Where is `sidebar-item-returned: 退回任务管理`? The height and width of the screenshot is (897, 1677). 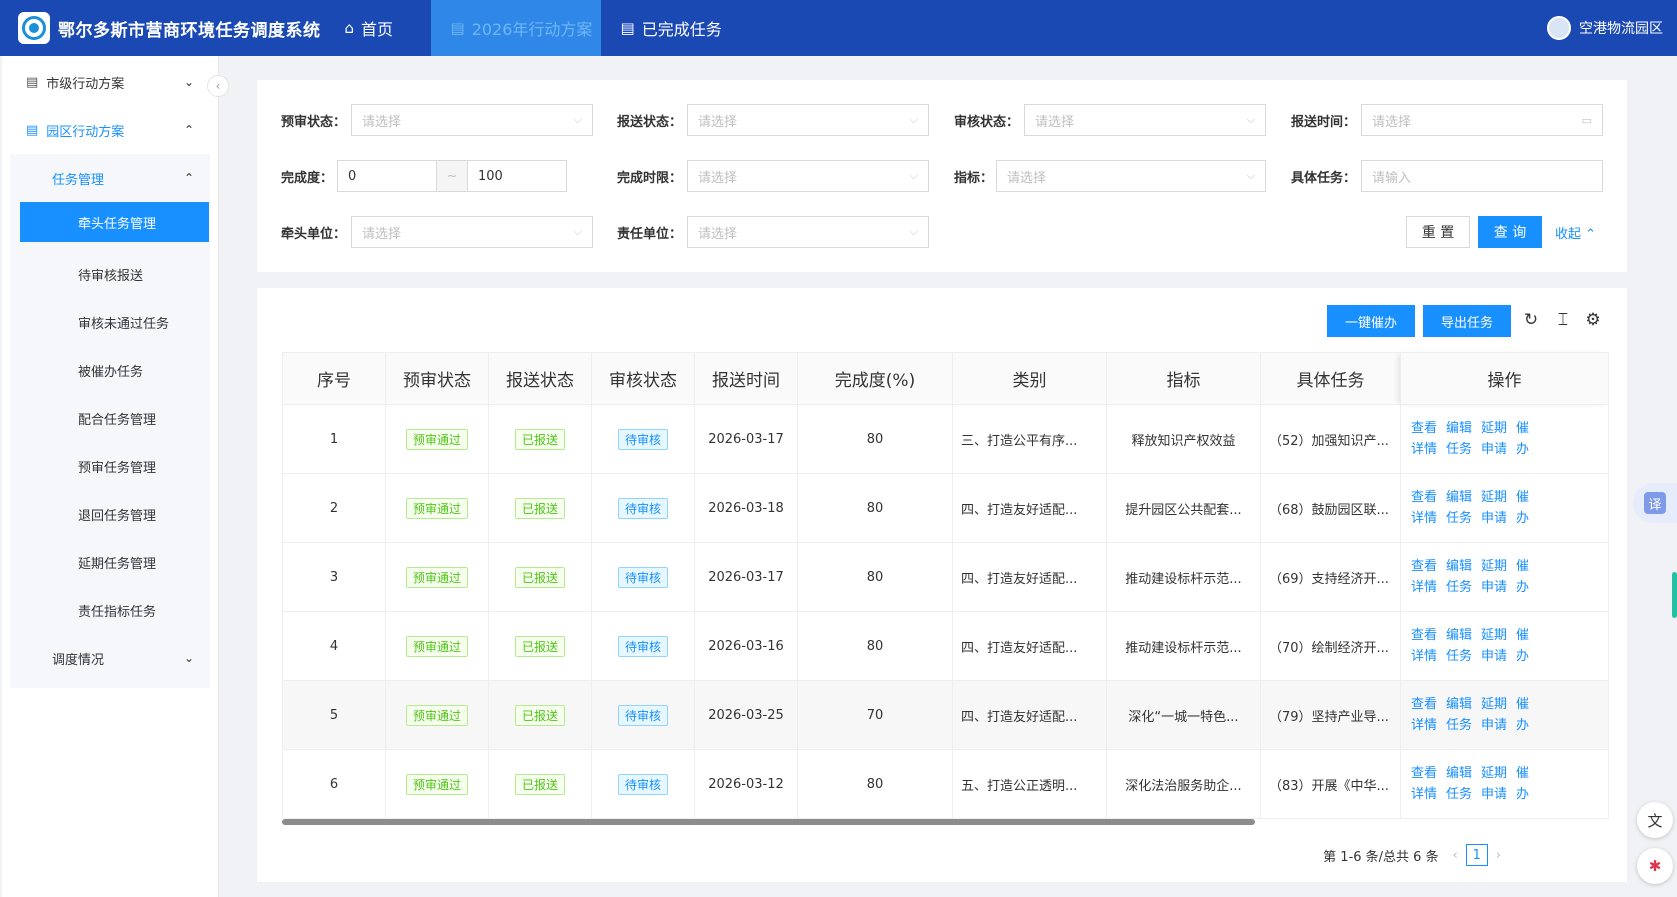
sidebar-item-returned: 退回任务管理 is located at coordinates (114, 514).